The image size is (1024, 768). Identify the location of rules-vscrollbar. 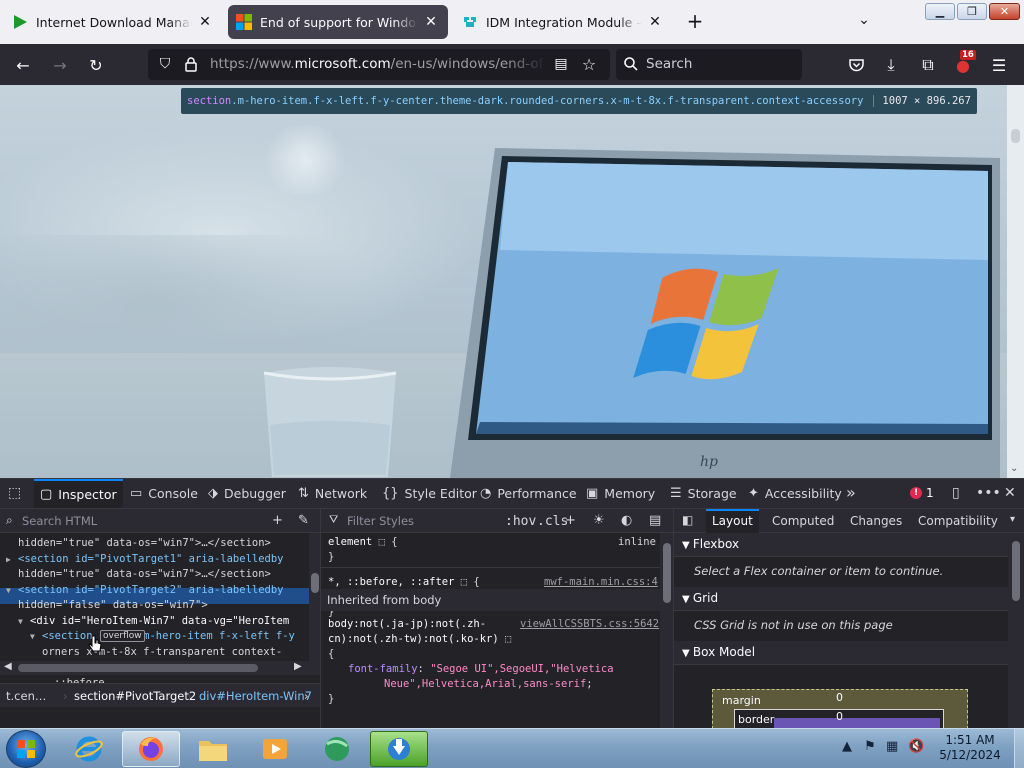
(666, 631).